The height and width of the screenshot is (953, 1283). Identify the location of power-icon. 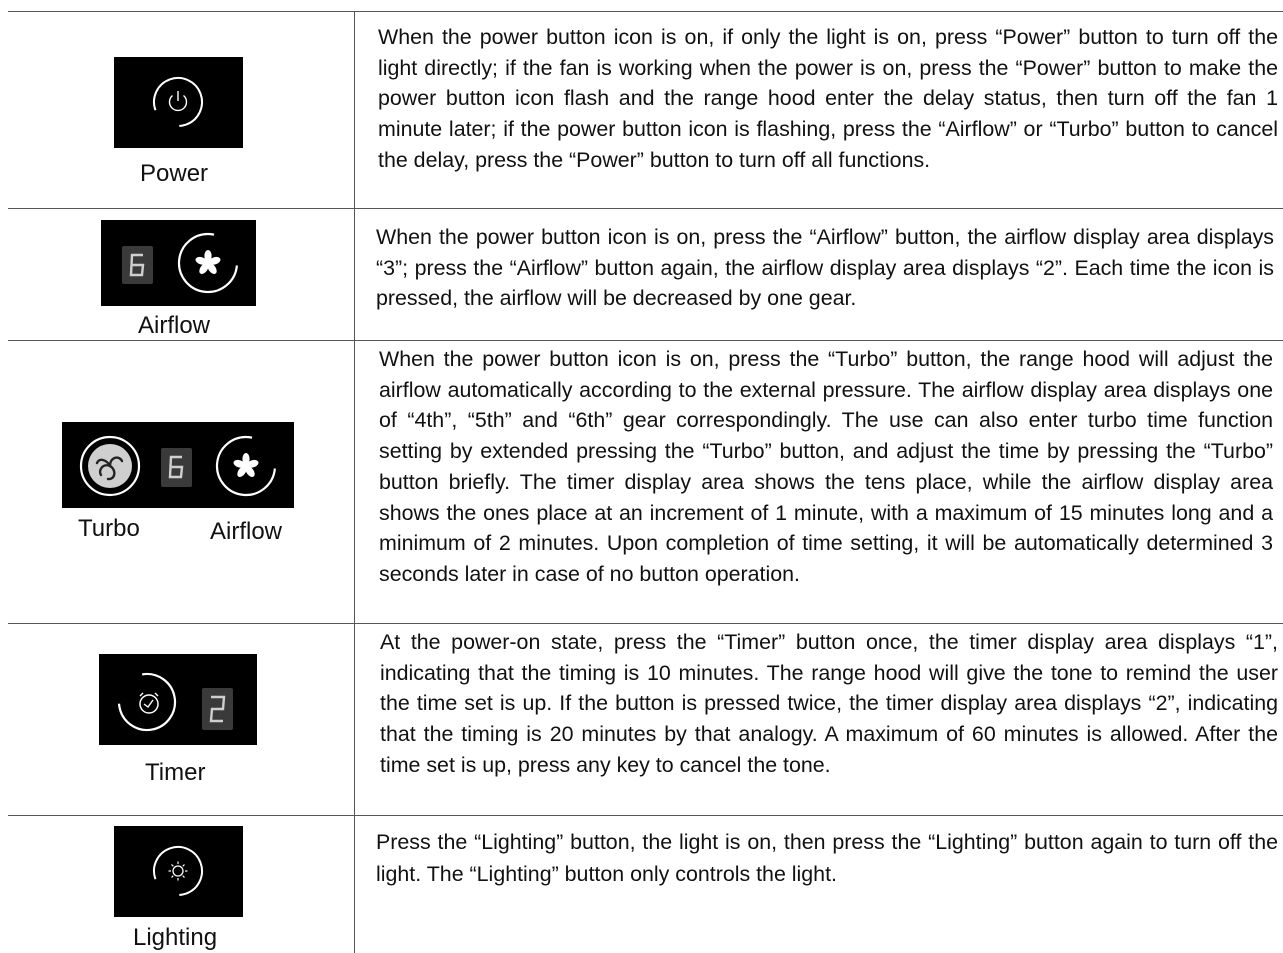
(178, 102).